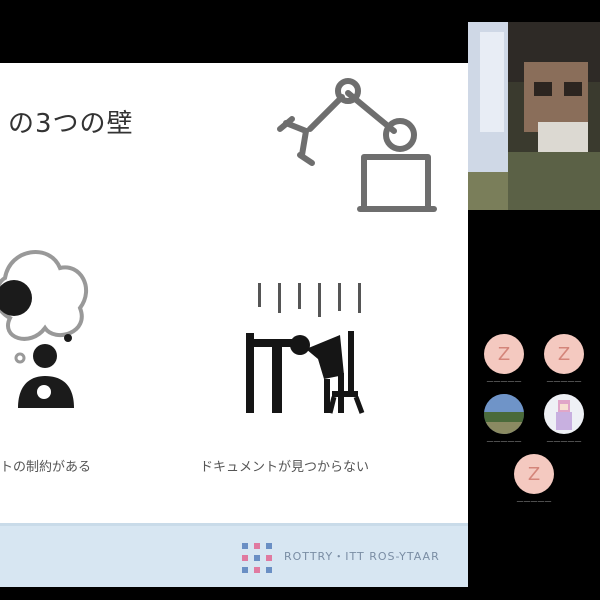 This screenshot has width=600, height=600. Describe the element at coordinates (44, 329) in the screenshot. I see `thinking-person-icon` at that location.